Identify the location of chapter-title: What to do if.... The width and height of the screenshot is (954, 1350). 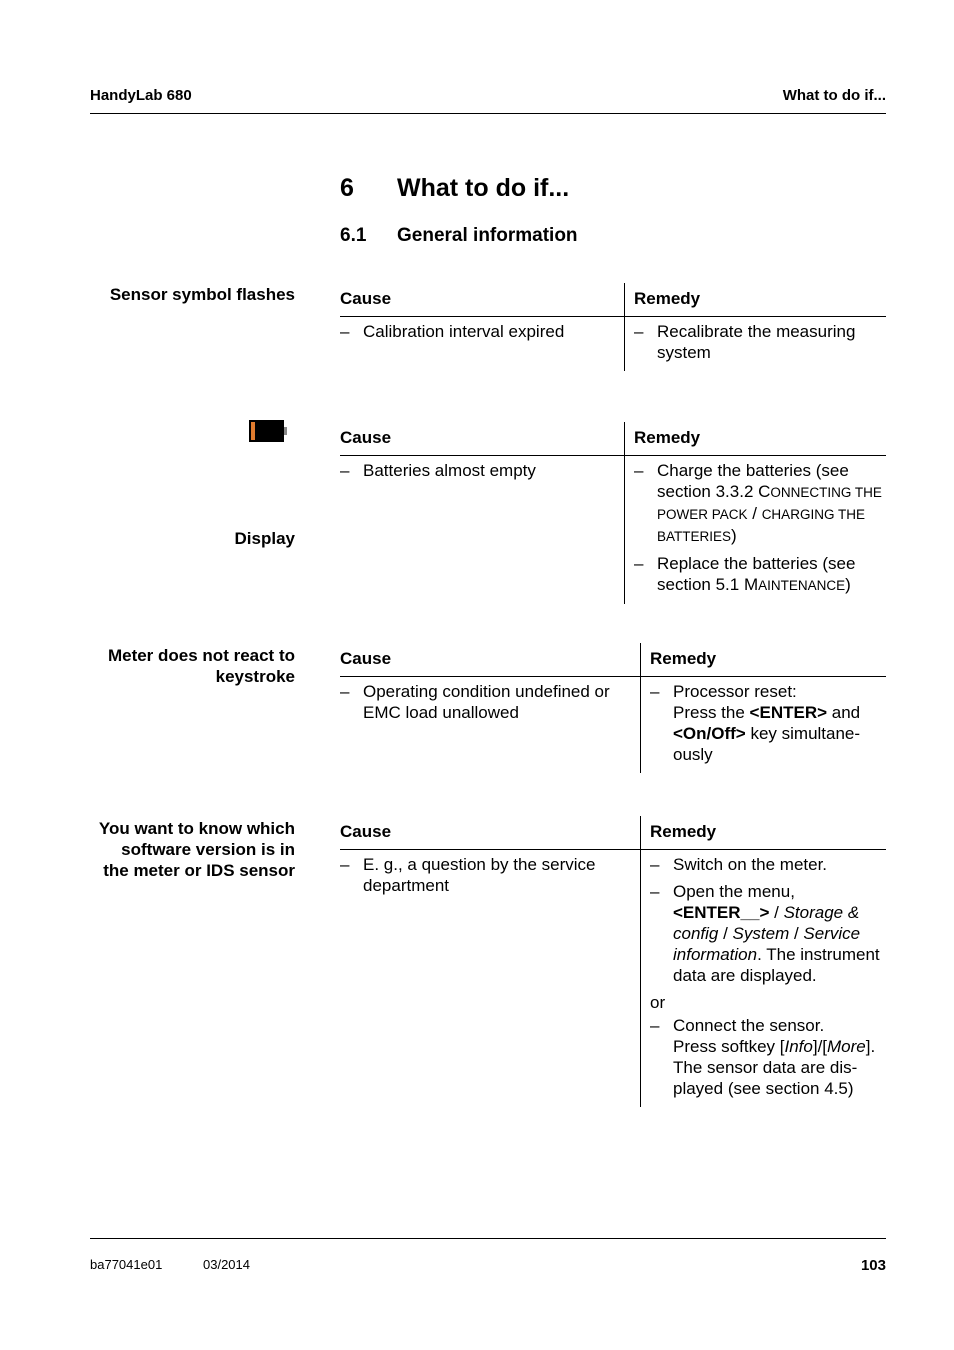
(483, 188).